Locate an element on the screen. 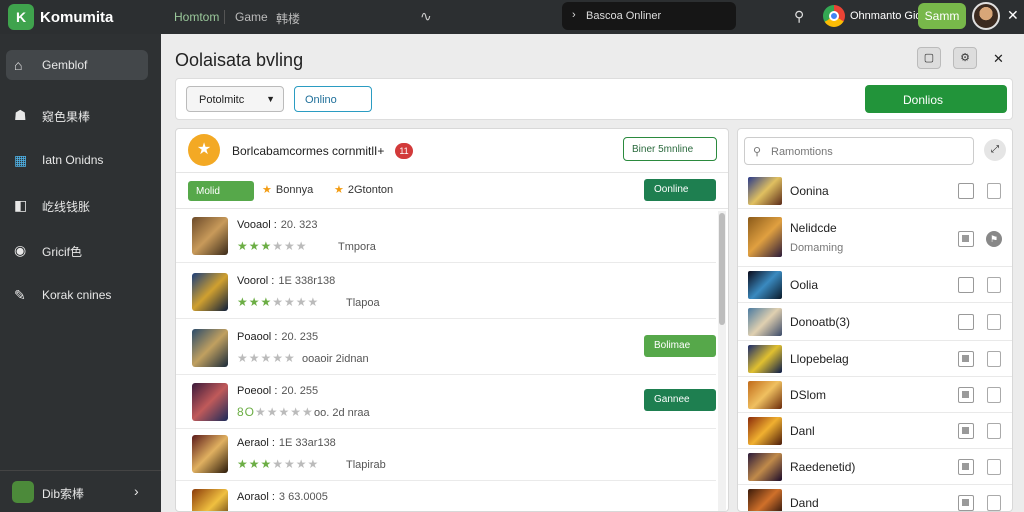 The image size is (1024, 512). header-action-button: Oonline is located at coordinates (680, 190).